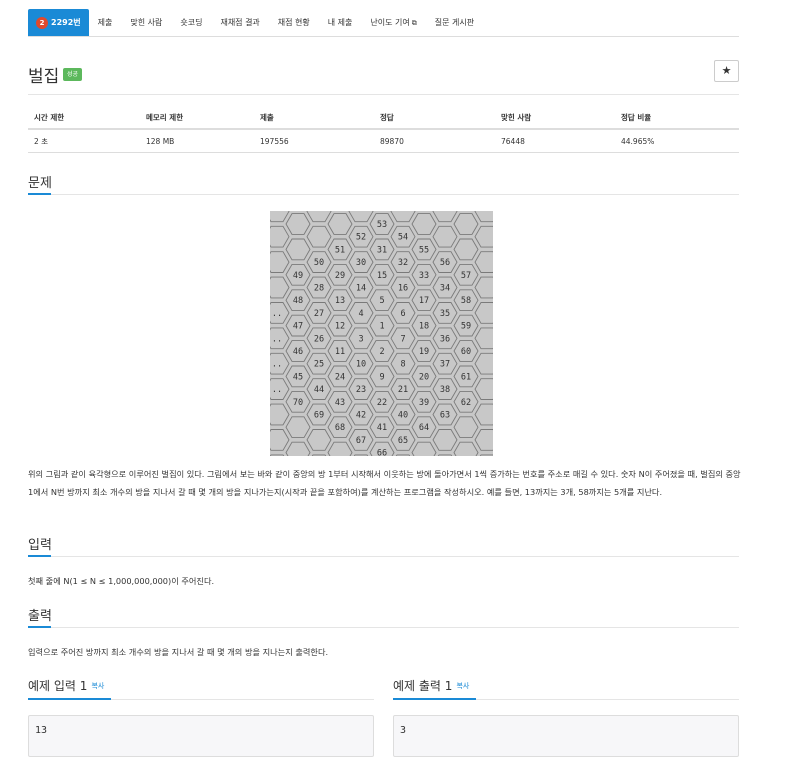  Describe the element at coordinates (340, 403) in the screenshot. I see `room-number: 43` at that location.